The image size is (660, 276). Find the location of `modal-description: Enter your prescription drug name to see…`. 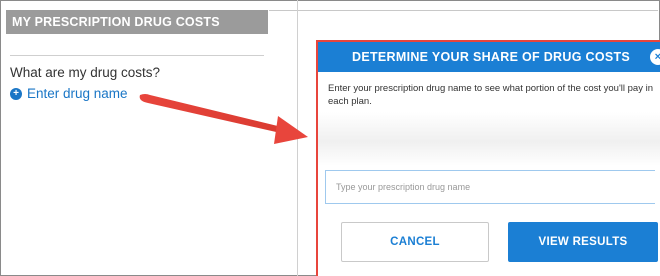

modal-description: Enter your prescription drug name to see… is located at coordinates (490, 95).